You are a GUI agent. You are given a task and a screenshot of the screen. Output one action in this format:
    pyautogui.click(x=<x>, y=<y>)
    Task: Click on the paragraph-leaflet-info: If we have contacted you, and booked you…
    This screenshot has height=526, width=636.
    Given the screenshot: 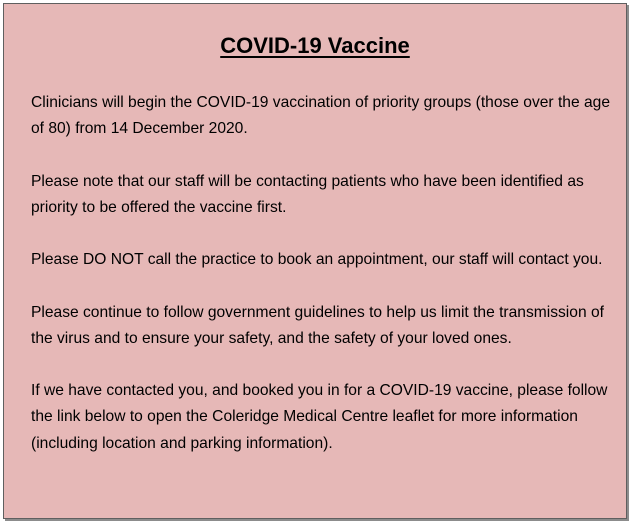 What is the action you would take?
    pyautogui.click(x=319, y=417)
    